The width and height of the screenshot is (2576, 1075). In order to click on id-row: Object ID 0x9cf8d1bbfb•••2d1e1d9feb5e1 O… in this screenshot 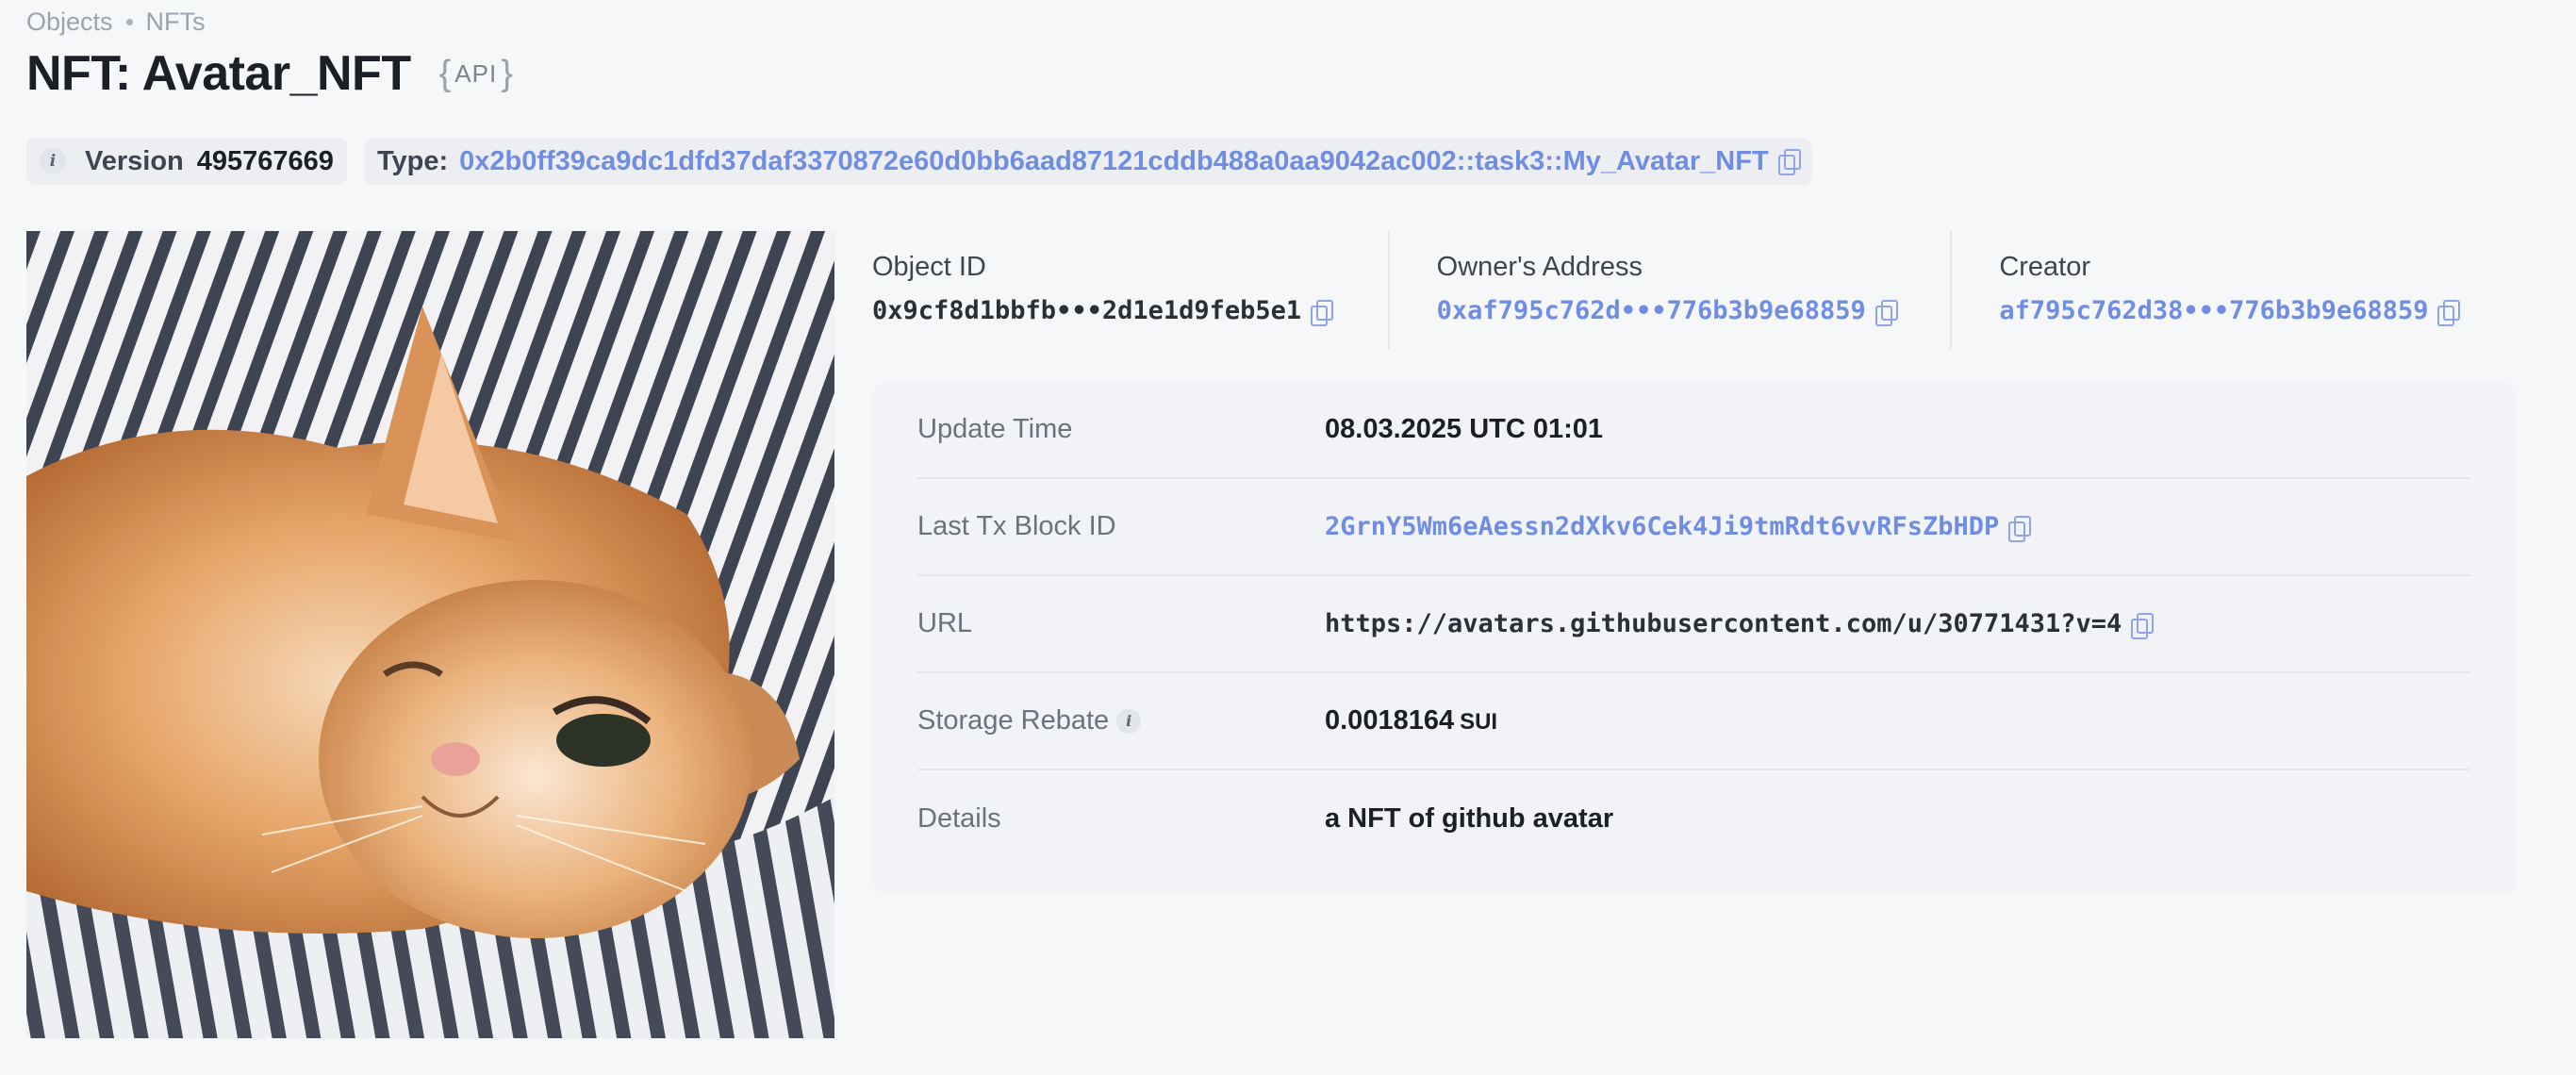, I will do `click(1692, 290)`.